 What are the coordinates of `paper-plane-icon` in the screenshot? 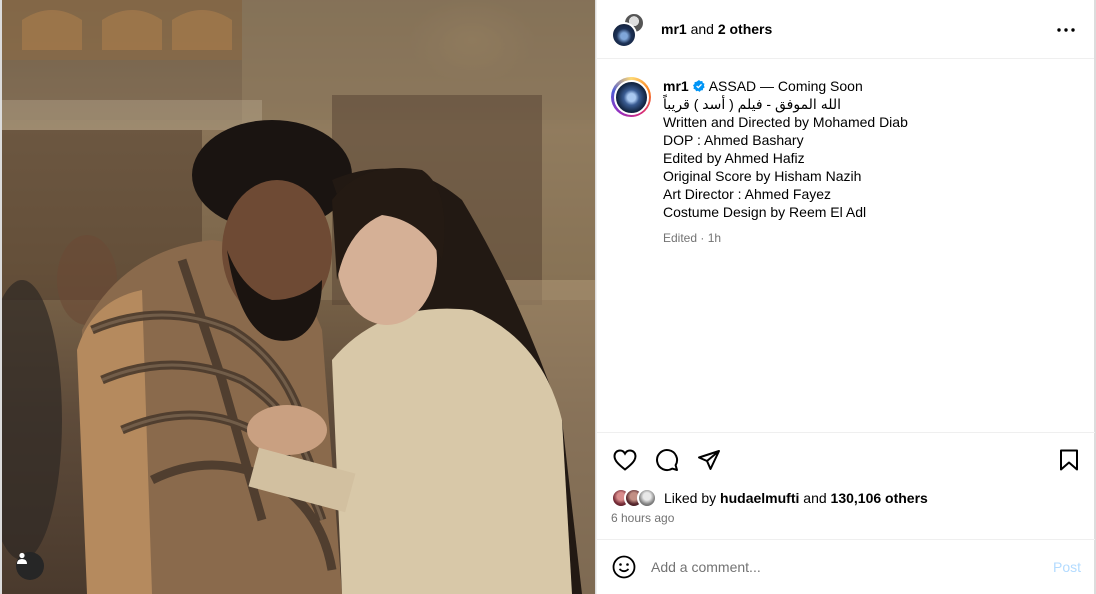 It's located at (709, 460).